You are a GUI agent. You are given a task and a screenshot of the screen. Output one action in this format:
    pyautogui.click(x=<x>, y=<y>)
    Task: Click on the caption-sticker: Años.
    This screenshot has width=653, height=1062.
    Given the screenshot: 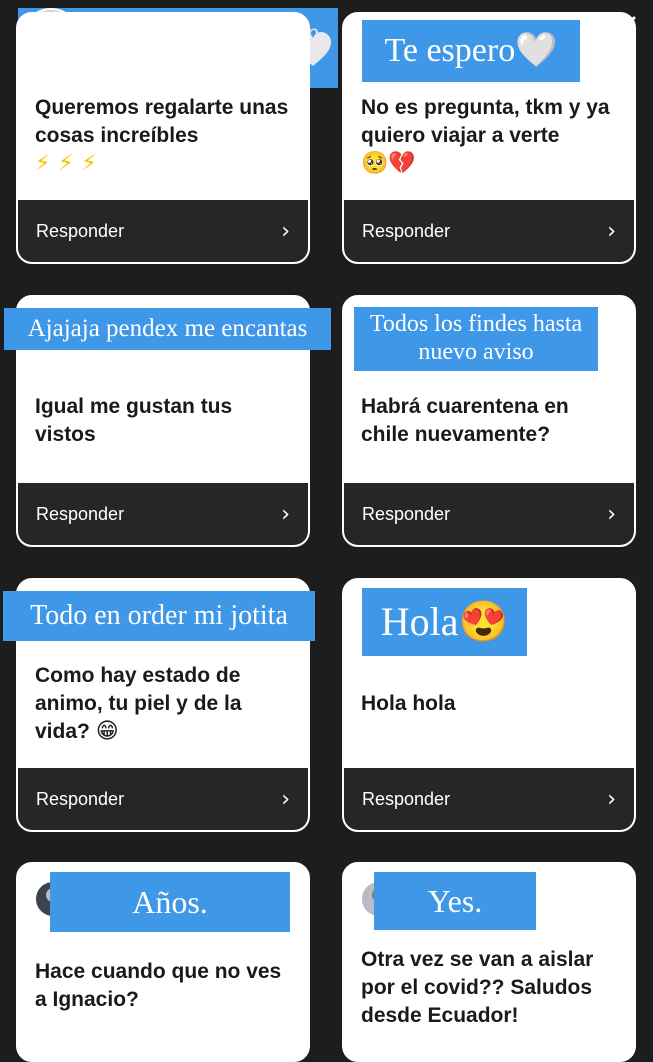 What is the action you would take?
    pyautogui.click(x=170, y=902)
    